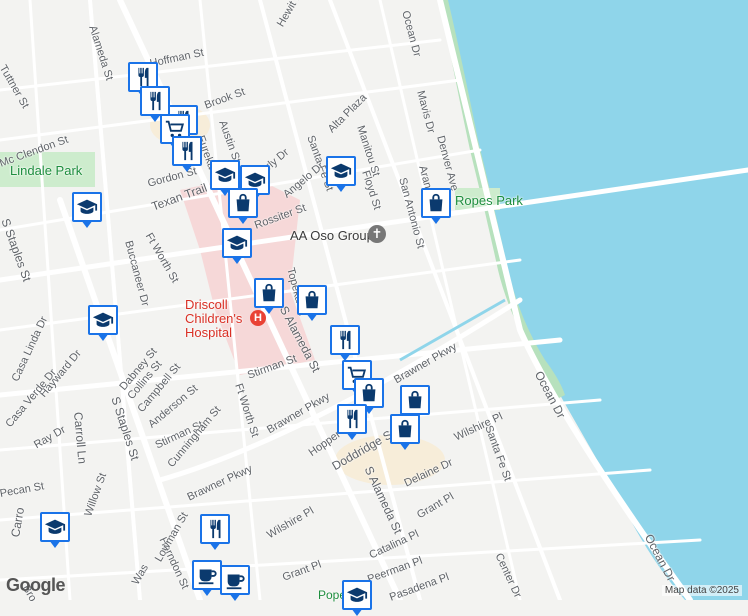  What do you see at coordinates (47, 169) in the screenshot?
I see `lindale-park-area` at bounding box center [47, 169].